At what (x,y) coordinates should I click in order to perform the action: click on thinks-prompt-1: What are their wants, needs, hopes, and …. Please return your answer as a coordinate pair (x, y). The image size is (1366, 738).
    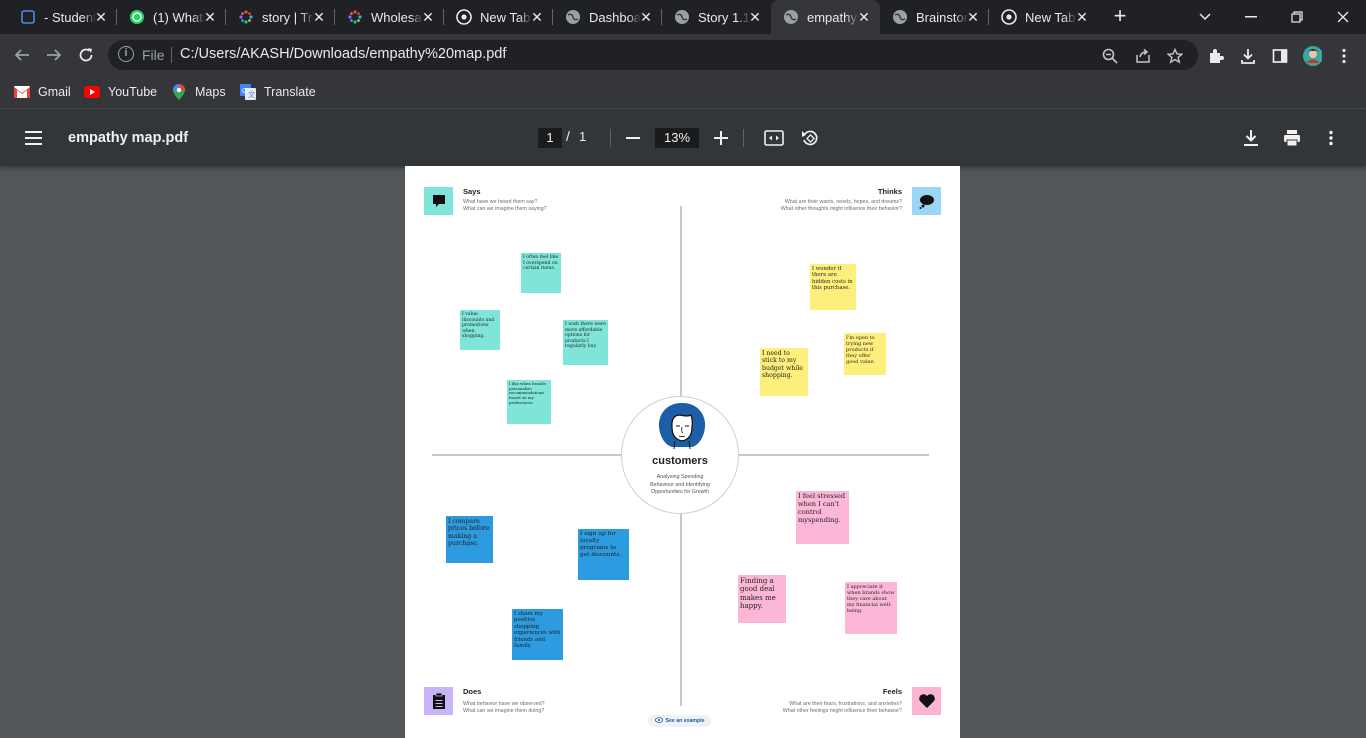
    Looking at the image, I should click on (843, 202).